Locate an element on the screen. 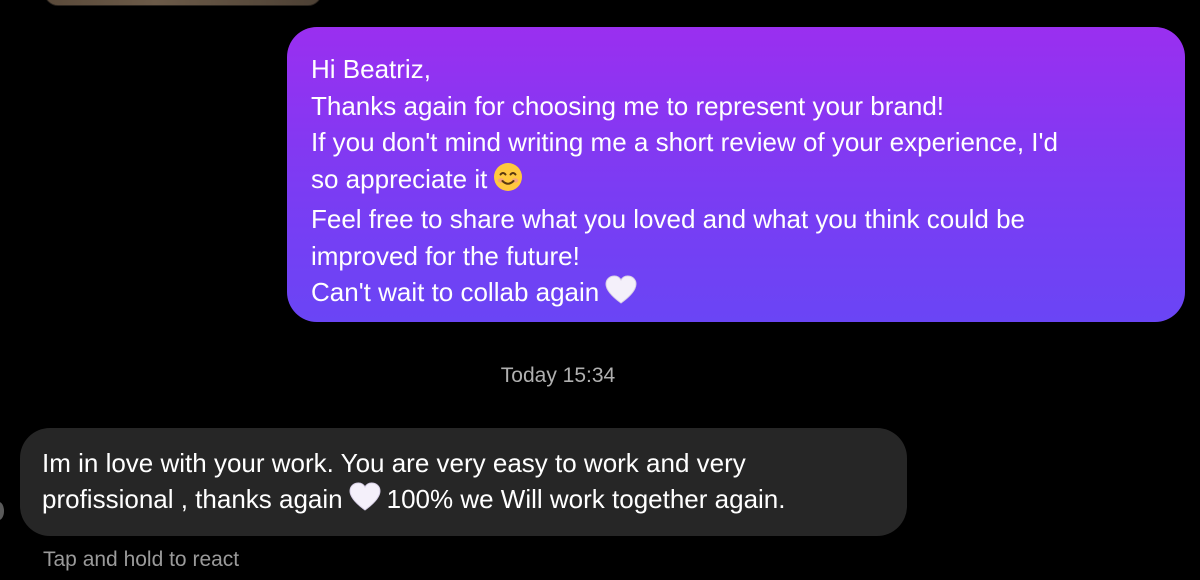  message-timestamp: Today 15:34 is located at coordinates (558, 375).